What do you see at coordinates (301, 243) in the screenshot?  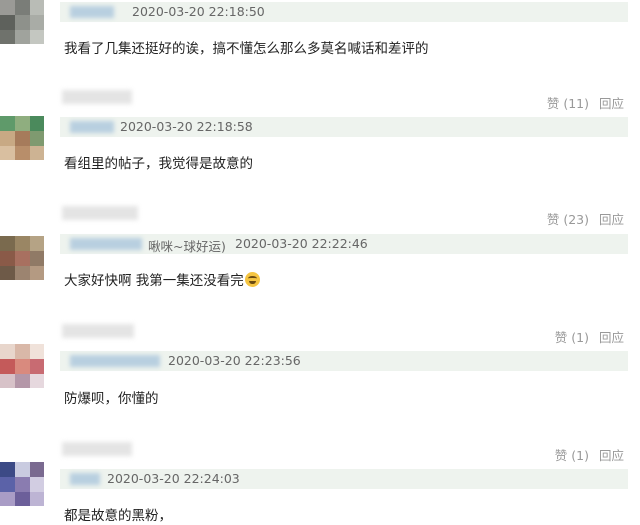 I see `comment-time: 2020-03-20 22:22:46` at bounding box center [301, 243].